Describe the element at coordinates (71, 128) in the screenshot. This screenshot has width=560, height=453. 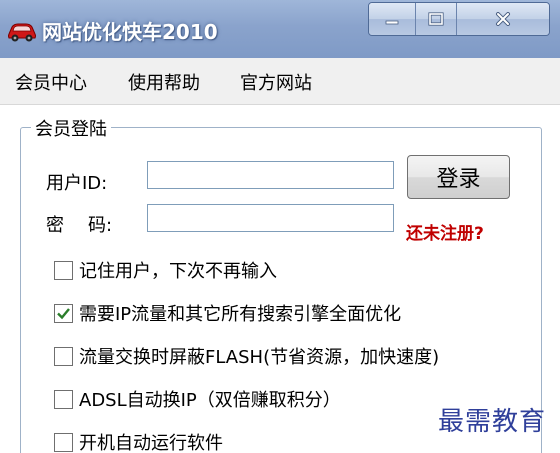
I see `login-group-title: 会员登陆` at that location.